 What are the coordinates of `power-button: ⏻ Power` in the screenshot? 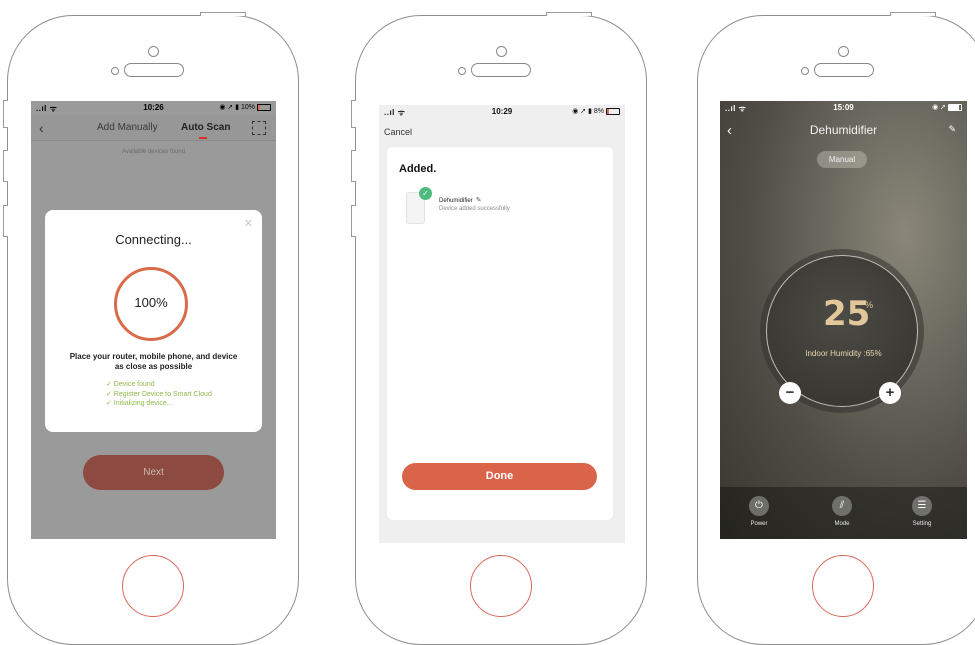 It's located at (759, 511).